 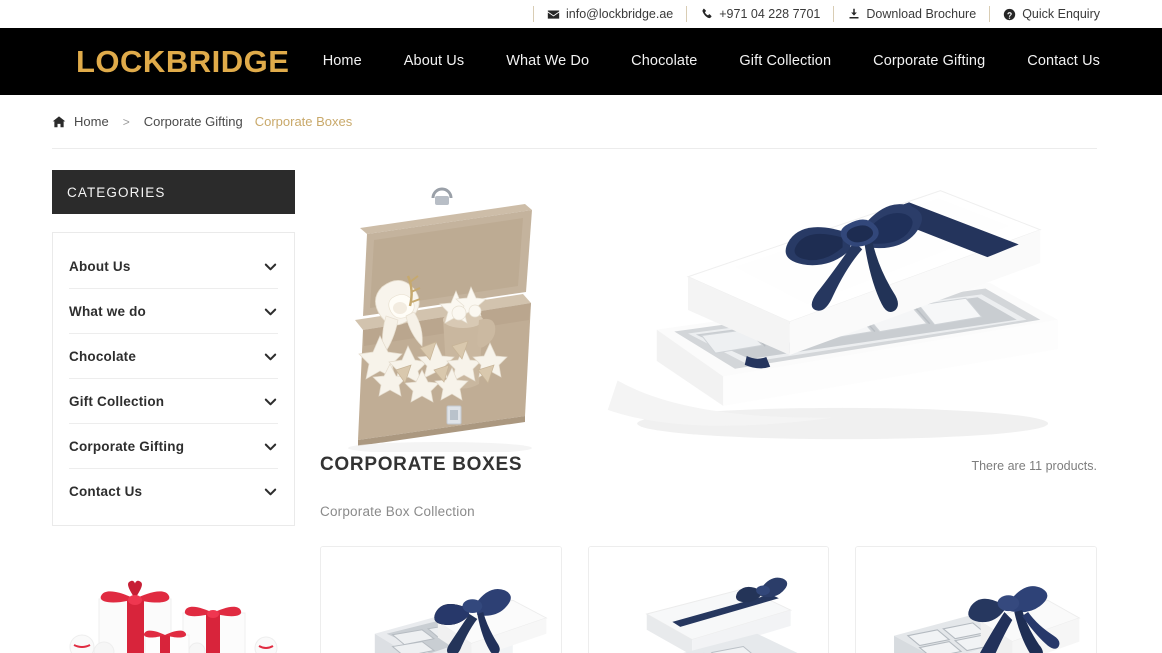 I want to click on download-icon, so click(x=853, y=14).